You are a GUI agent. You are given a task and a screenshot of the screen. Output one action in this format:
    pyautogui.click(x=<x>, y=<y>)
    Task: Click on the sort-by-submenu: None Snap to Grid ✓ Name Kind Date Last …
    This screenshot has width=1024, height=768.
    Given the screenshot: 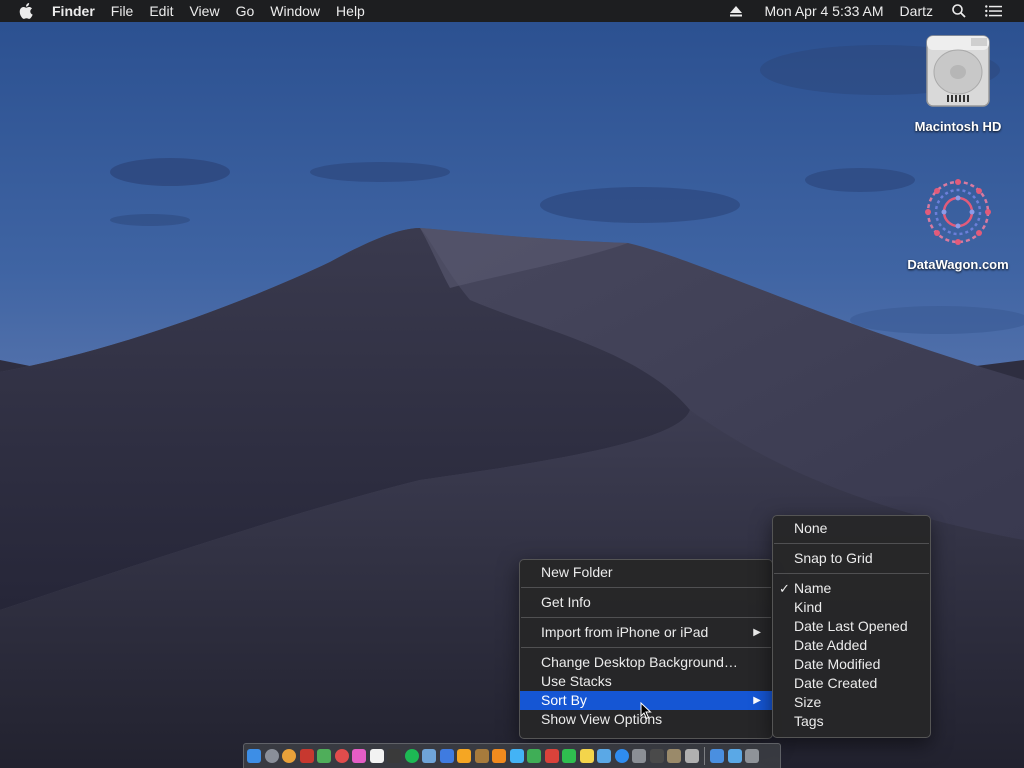 What is the action you would take?
    pyautogui.click(x=851, y=626)
    